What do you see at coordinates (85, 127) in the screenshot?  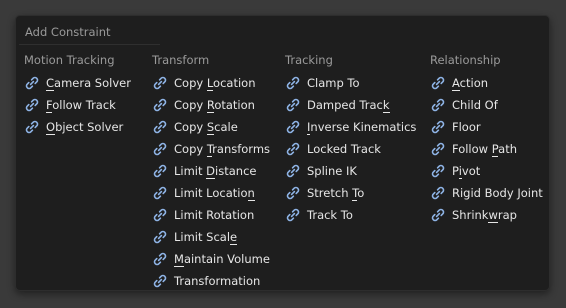 I see `menu-item-label: Object Solver` at bounding box center [85, 127].